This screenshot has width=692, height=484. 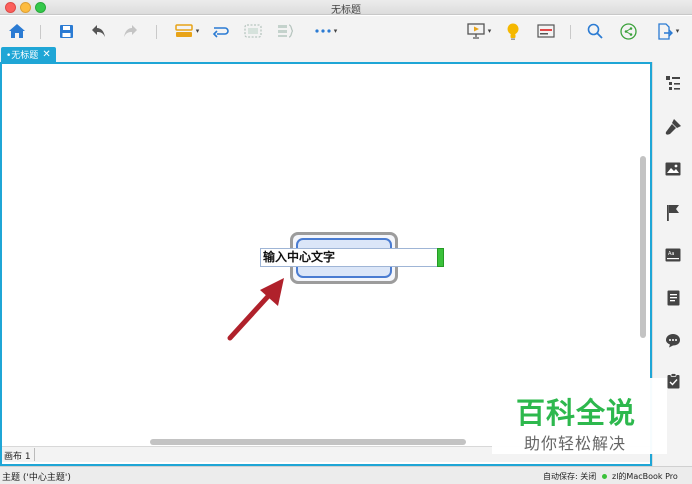 What do you see at coordinates (36, 478) in the screenshot?
I see `selected-topic-status: 主题 ('中心主题')` at bounding box center [36, 478].